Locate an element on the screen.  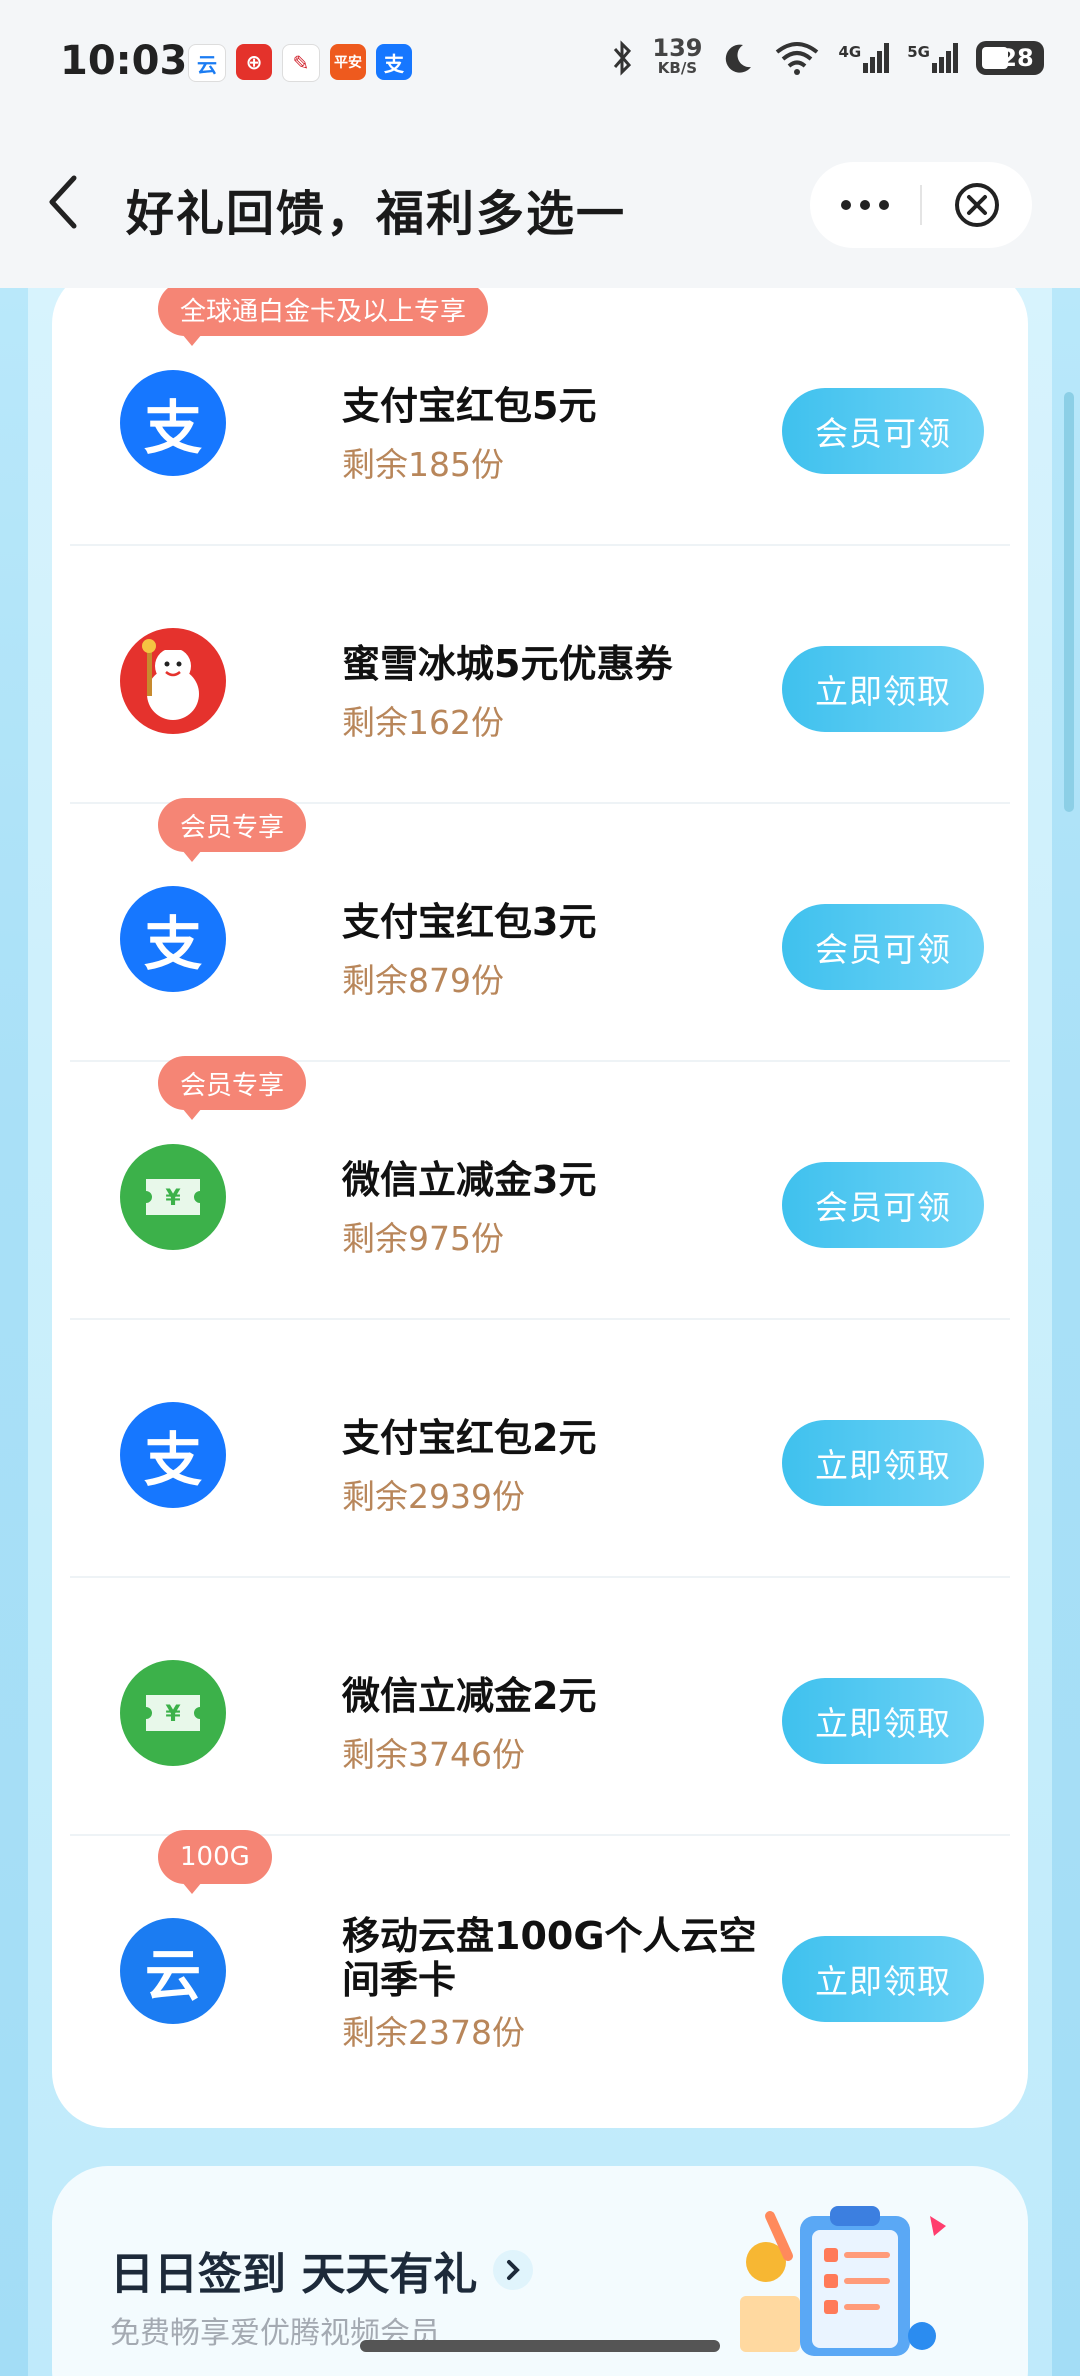
reward-item: 100G 云 移动云盘100G个人云空间季卡 剩余2378份 立即领取 is located at coordinates (540, 1968).